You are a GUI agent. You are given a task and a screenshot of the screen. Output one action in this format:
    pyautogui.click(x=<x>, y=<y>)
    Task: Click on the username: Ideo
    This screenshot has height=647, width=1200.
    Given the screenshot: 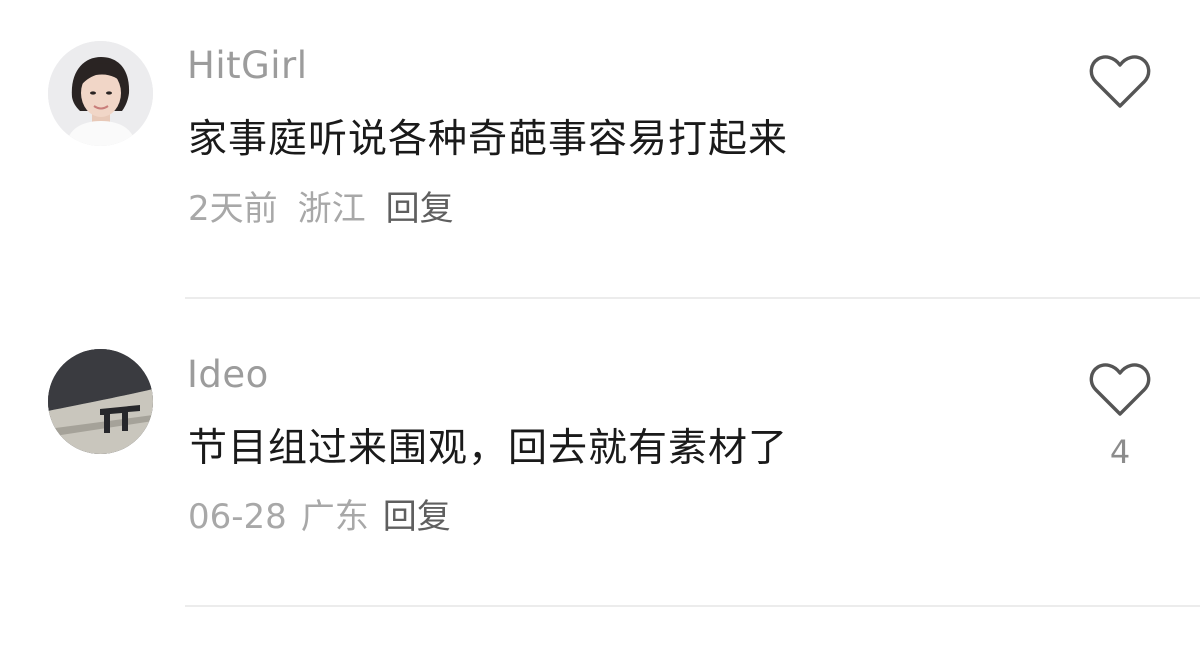 What is the action you would take?
    pyautogui.click(x=228, y=374)
    